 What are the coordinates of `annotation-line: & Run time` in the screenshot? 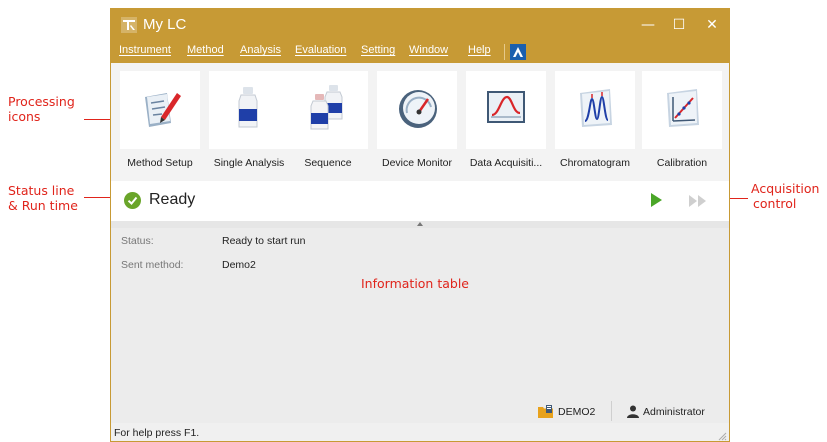 It's located at (43, 205).